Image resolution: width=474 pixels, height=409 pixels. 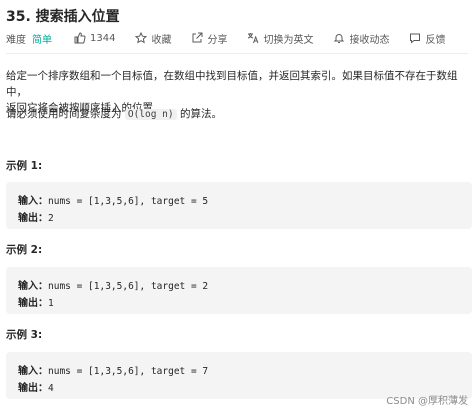 What do you see at coordinates (288, 40) in the screenshot?
I see `translate-label: 切换为英文` at bounding box center [288, 40].